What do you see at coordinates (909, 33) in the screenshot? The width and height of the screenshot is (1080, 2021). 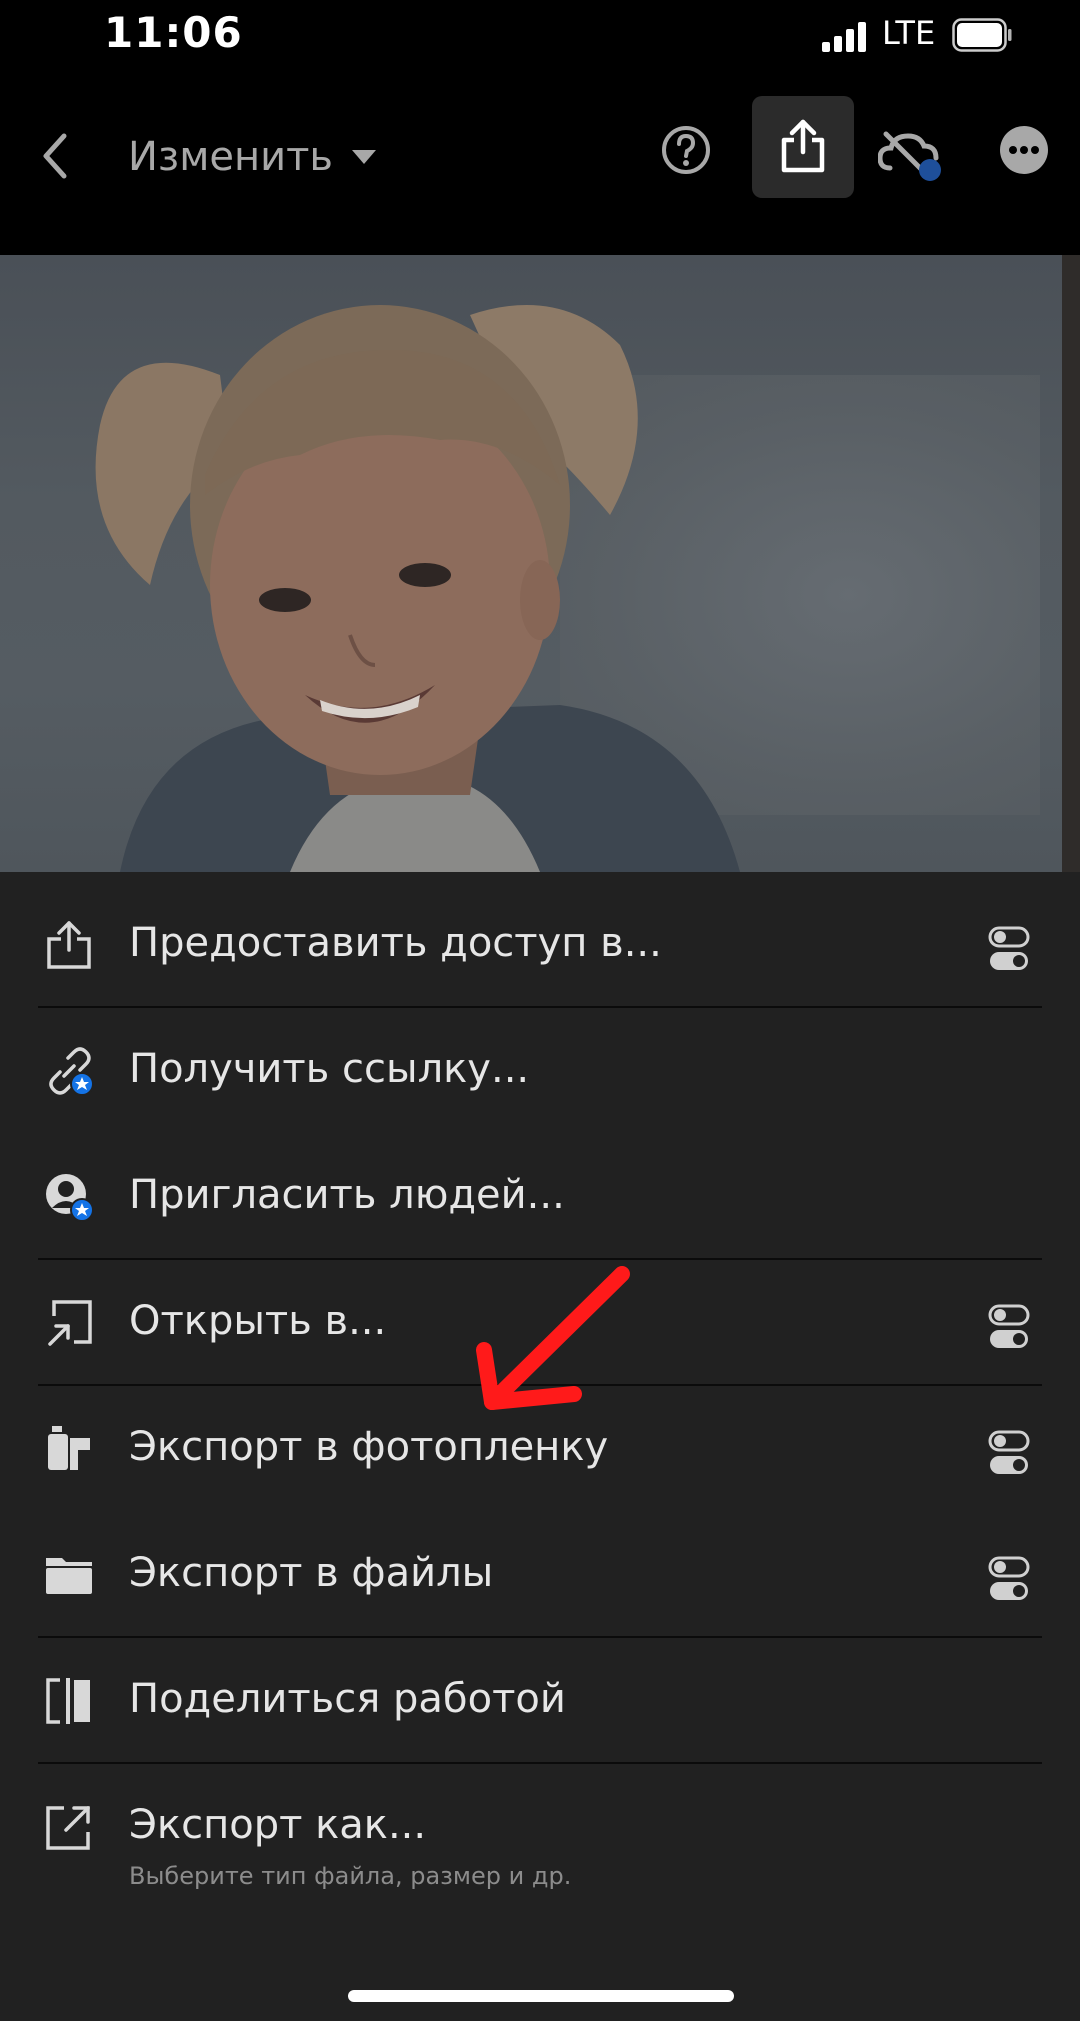 I see `network-type: LTE` at bounding box center [909, 33].